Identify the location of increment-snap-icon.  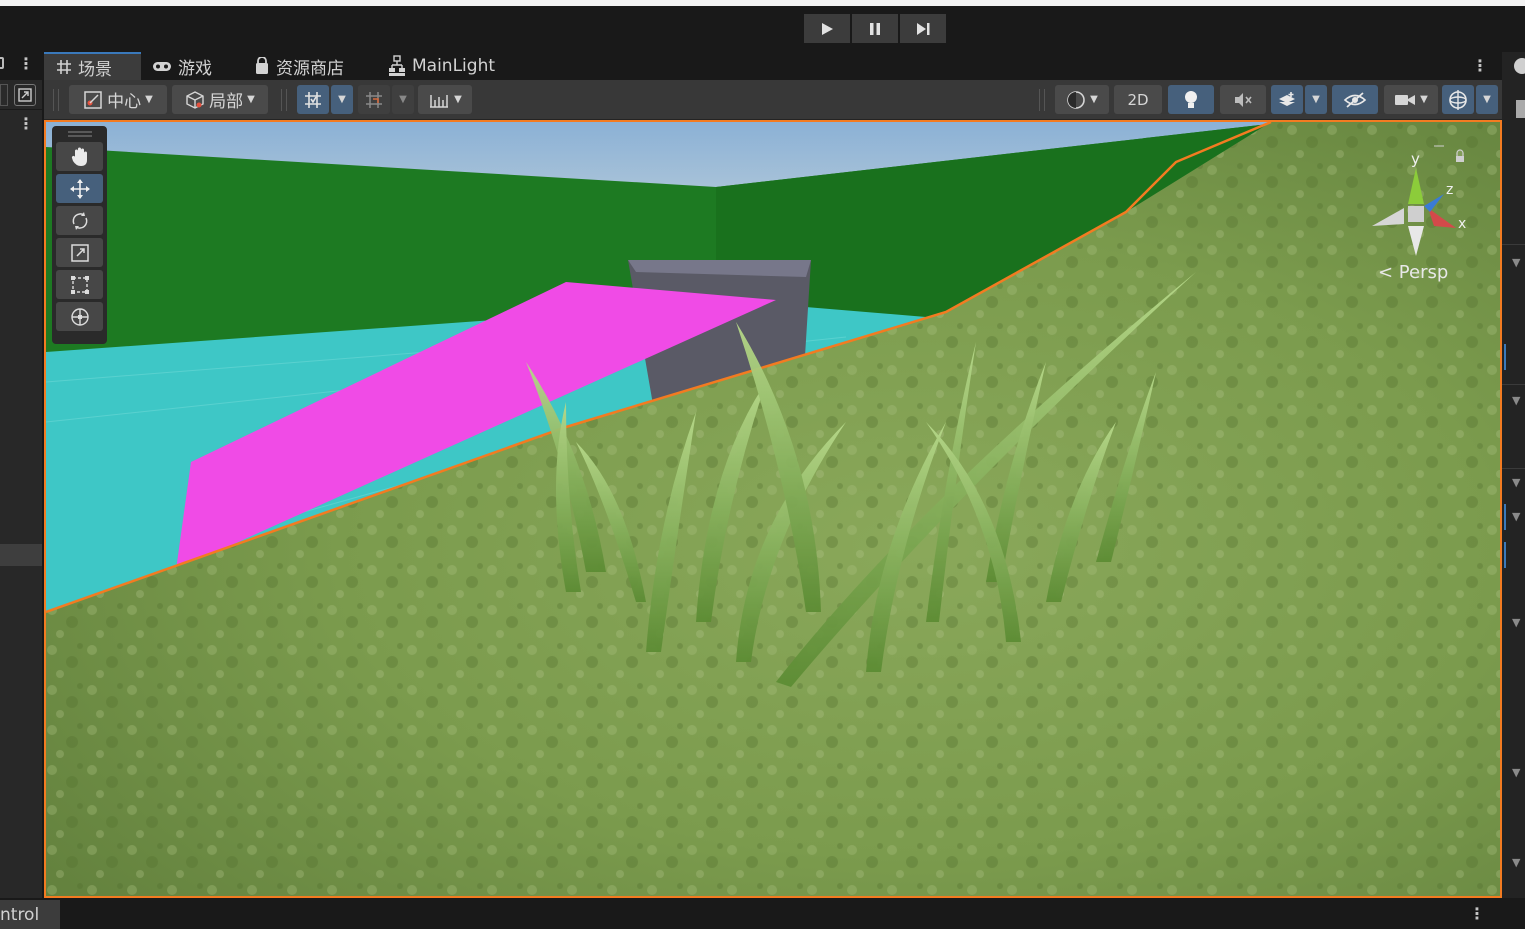
(374, 100).